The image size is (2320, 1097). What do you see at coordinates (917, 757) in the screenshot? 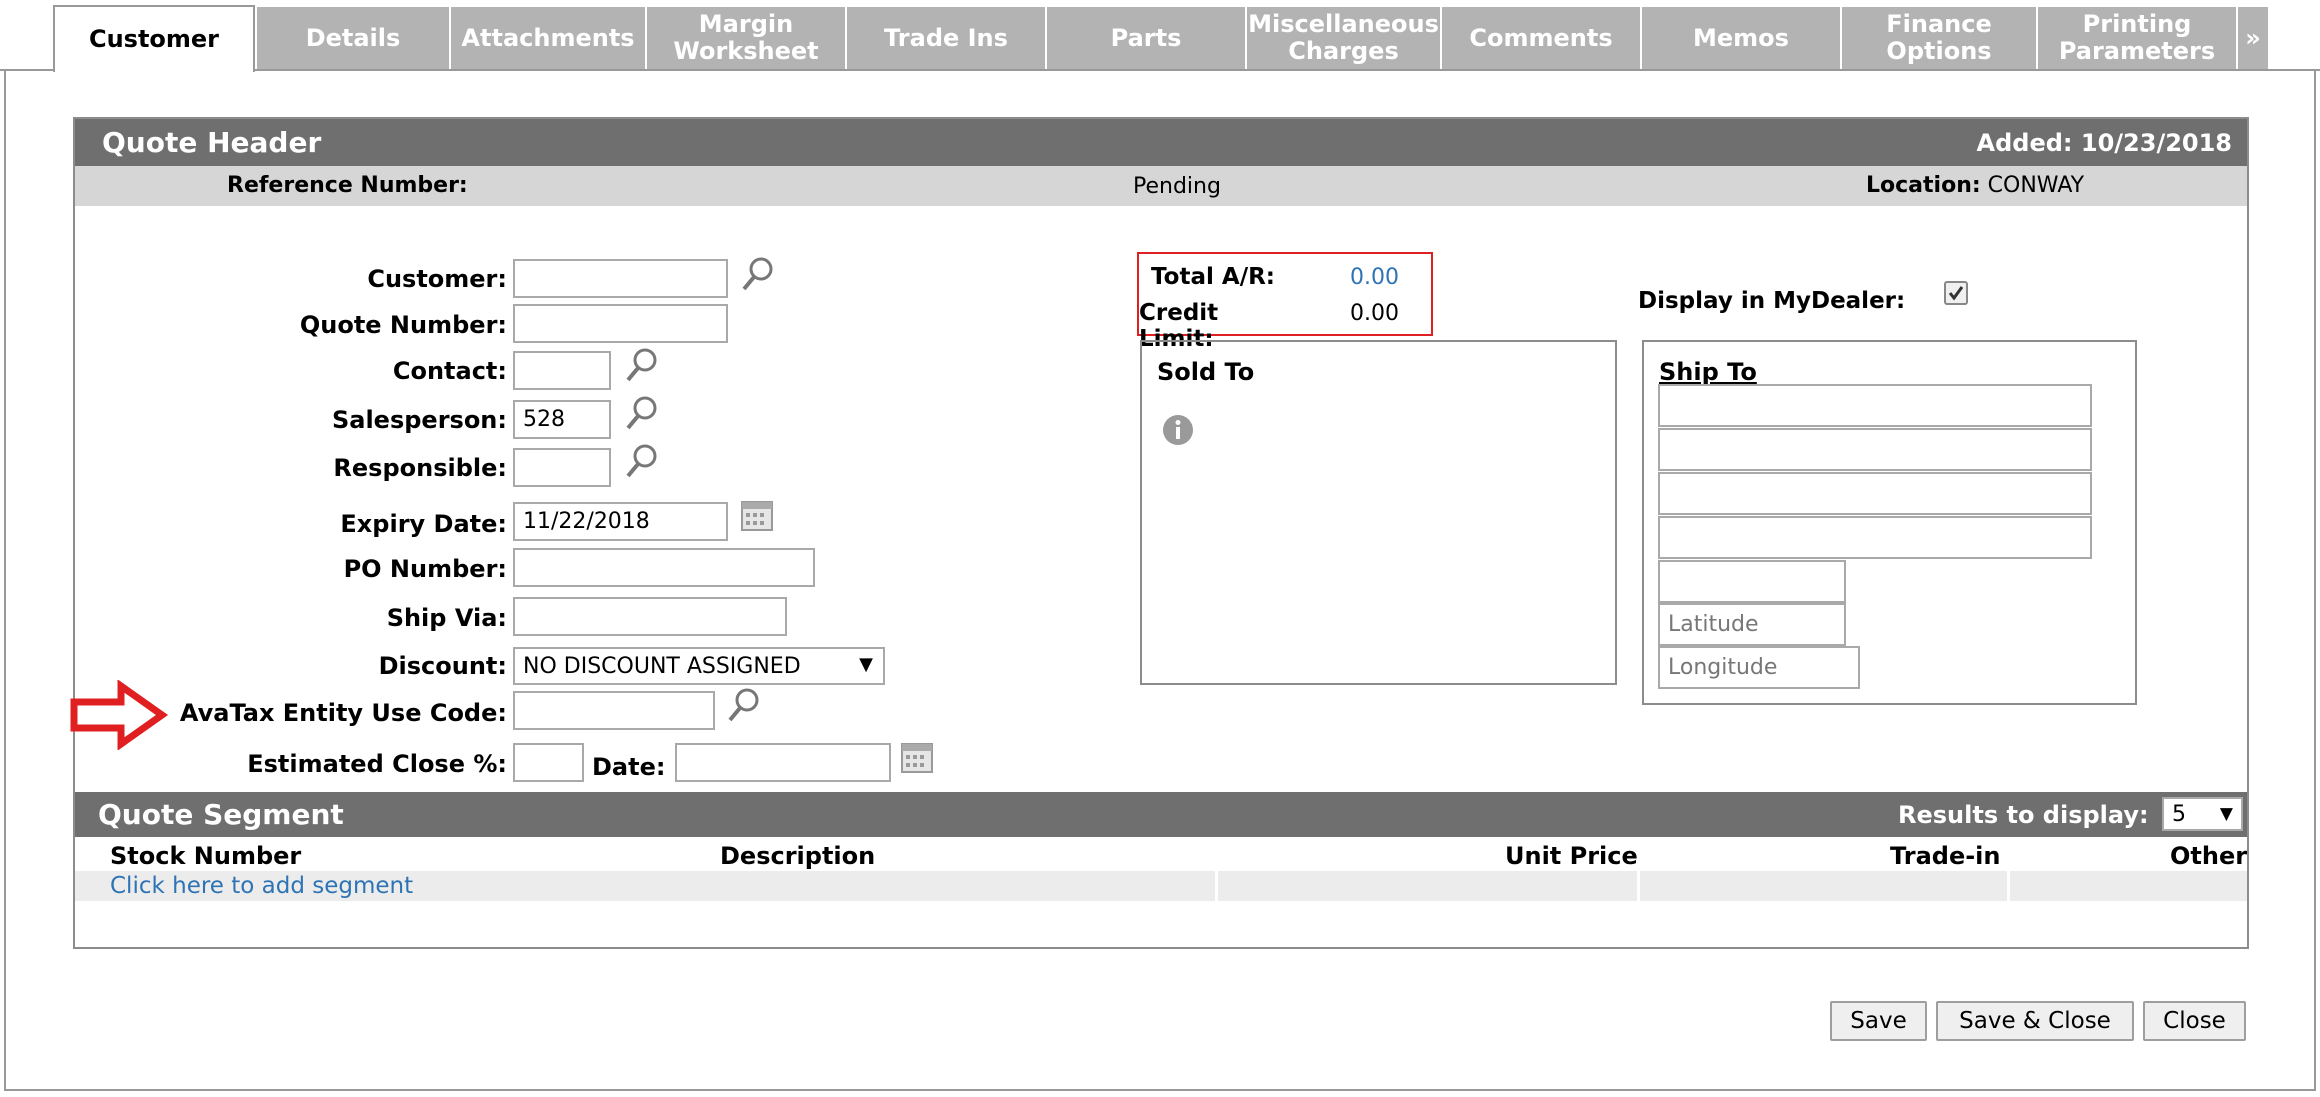
I see `date-calendar-icon` at bounding box center [917, 757].